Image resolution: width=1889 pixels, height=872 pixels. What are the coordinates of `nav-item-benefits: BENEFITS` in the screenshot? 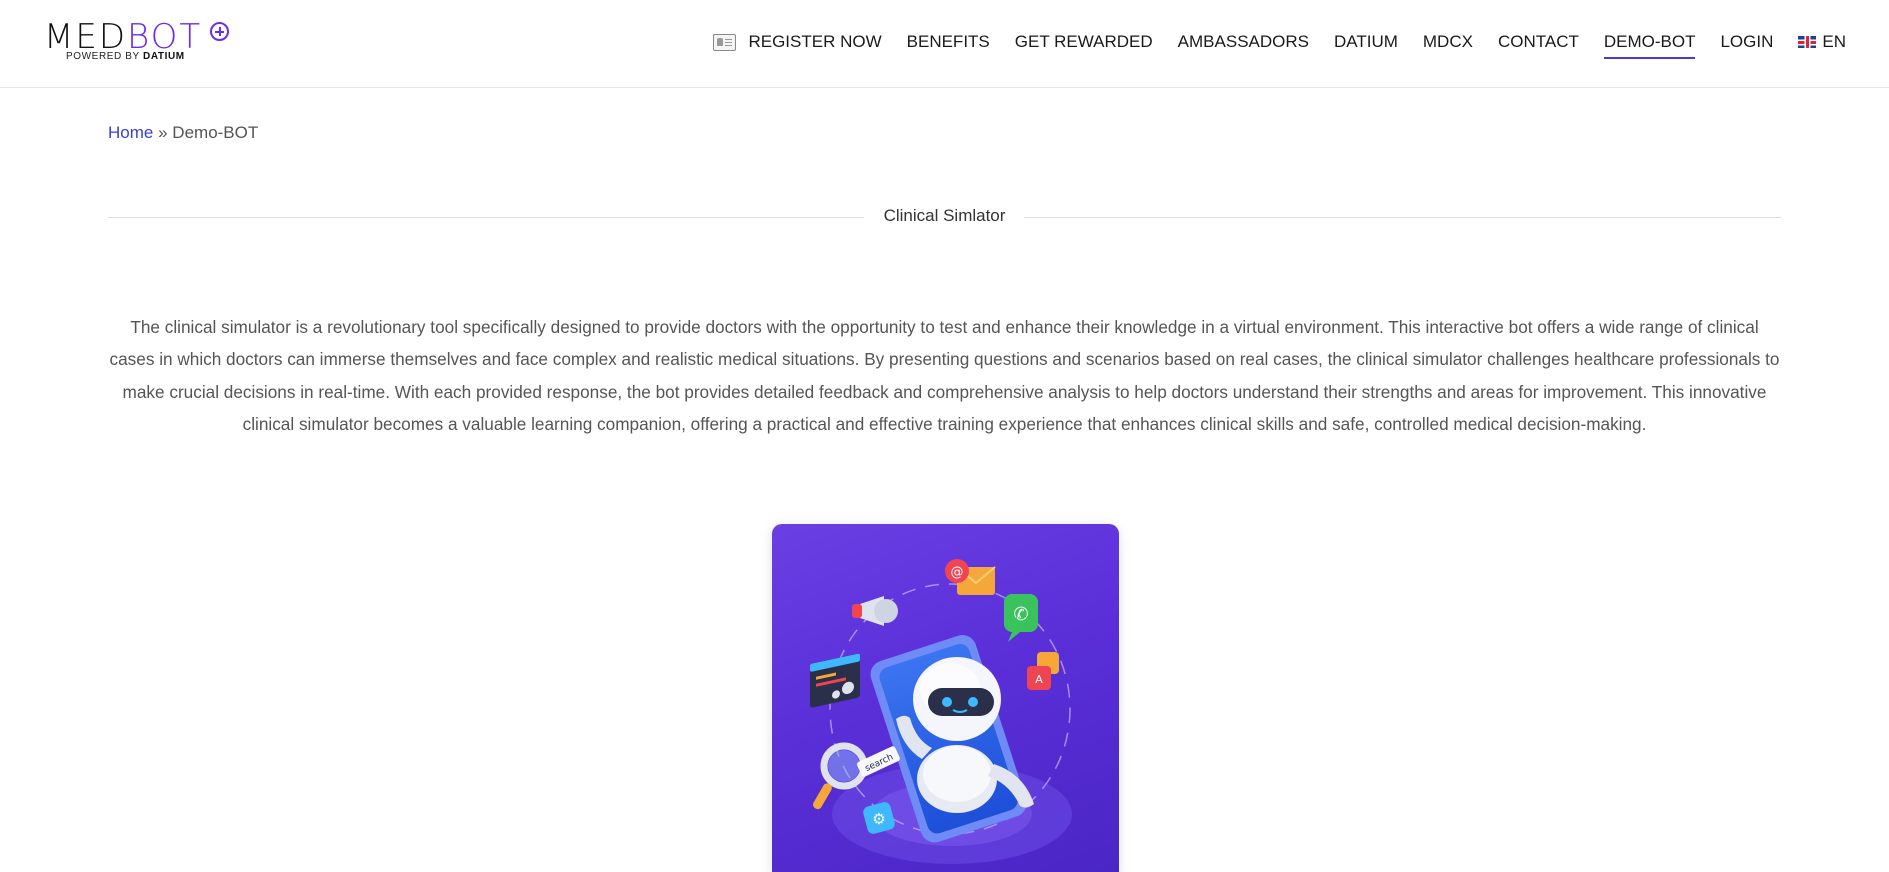 It's located at (948, 42).